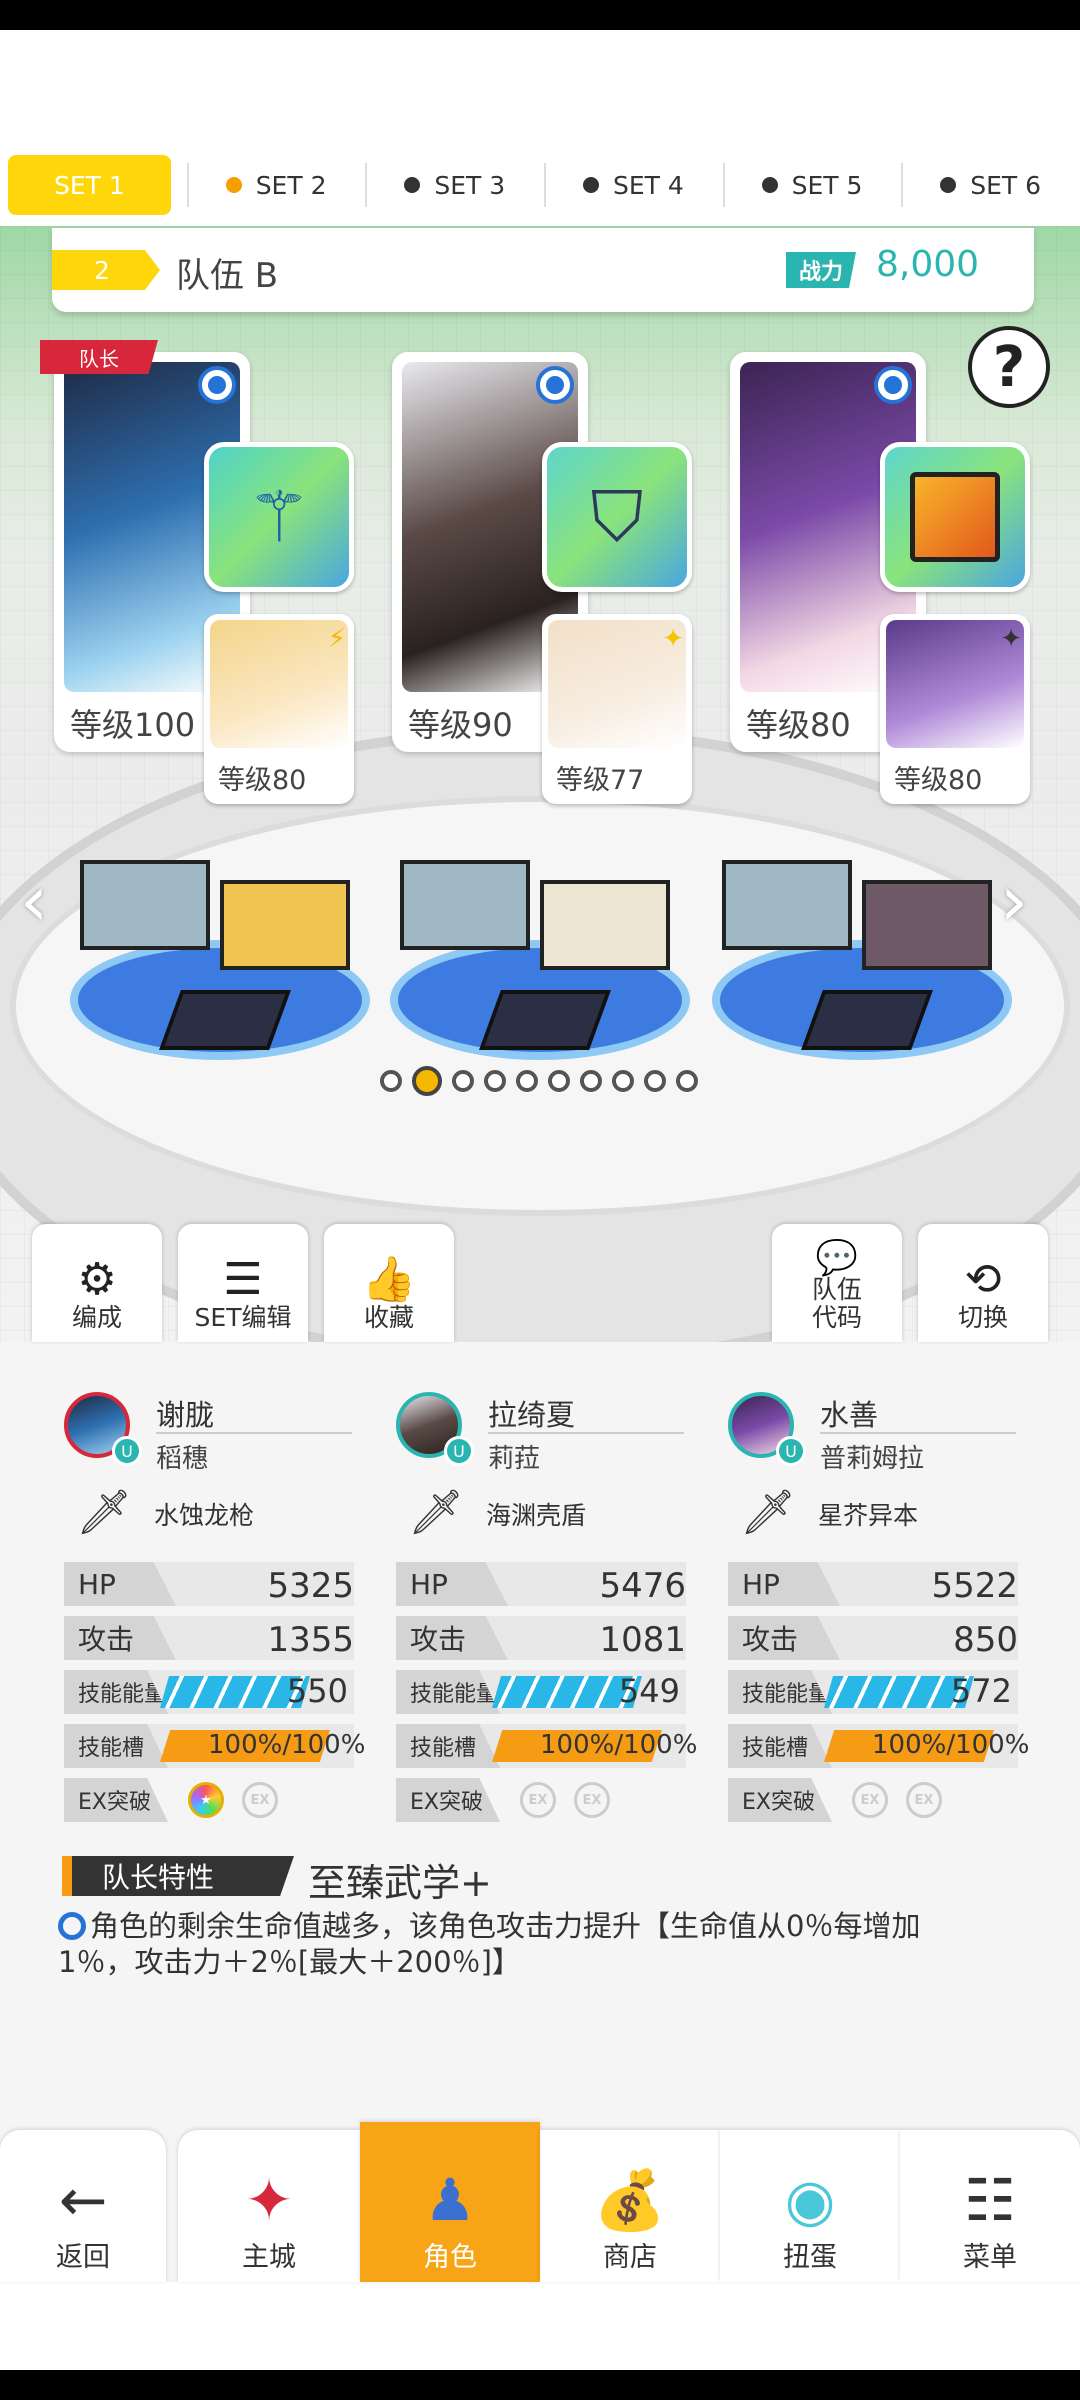  I want to click on nav-castle: ✦ 主城, so click(269, 2206).